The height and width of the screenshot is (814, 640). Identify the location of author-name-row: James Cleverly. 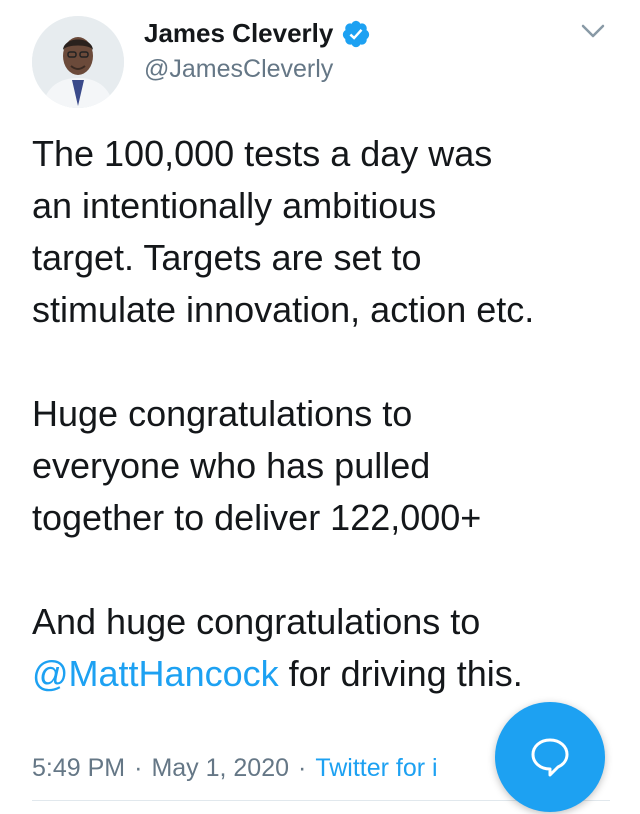
(257, 33).